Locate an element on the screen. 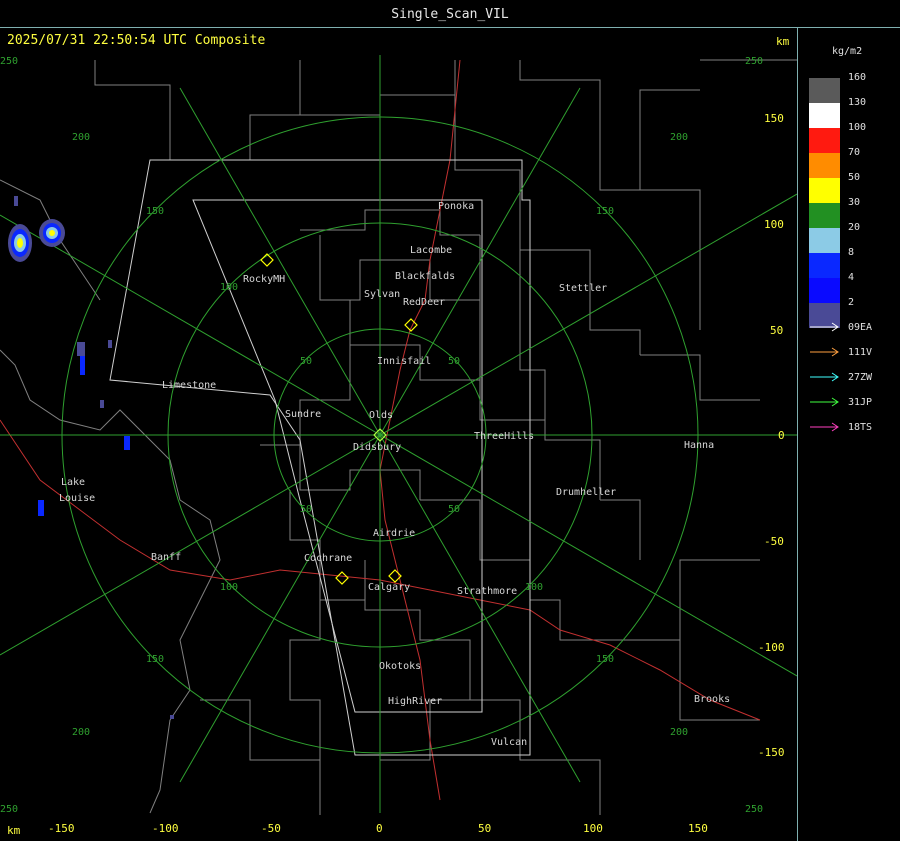 Image resolution: width=900 pixels, height=841 pixels. place-label: Brooks is located at coordinates (712, 699).